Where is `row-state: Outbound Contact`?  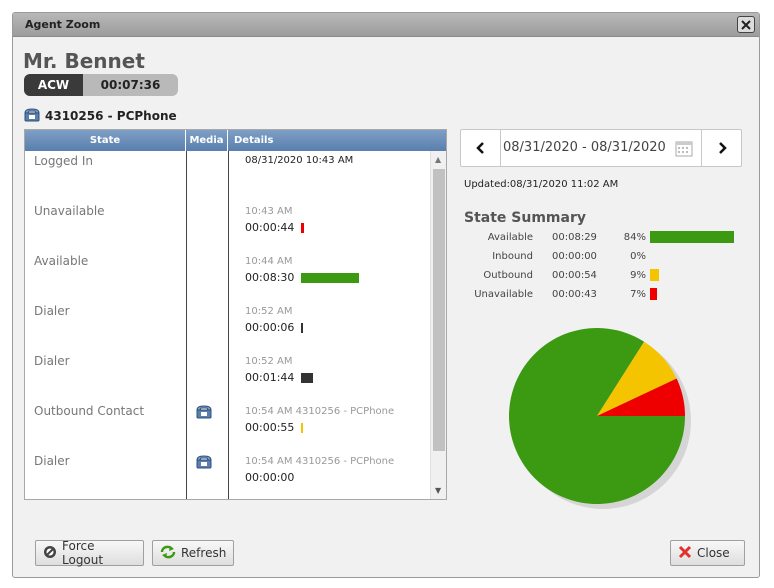
row-state: Outbound Contact is located at coordinates (89, 411).